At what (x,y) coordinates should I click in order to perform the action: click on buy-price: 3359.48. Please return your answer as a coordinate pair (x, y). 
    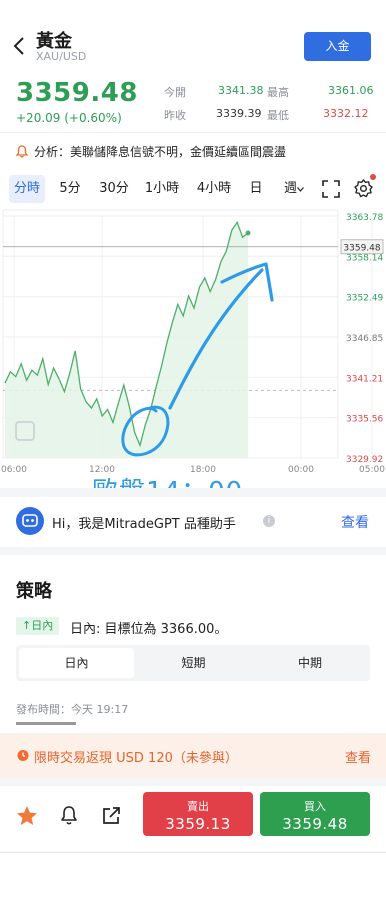
    Looking at the image, I should click on (315, 824).